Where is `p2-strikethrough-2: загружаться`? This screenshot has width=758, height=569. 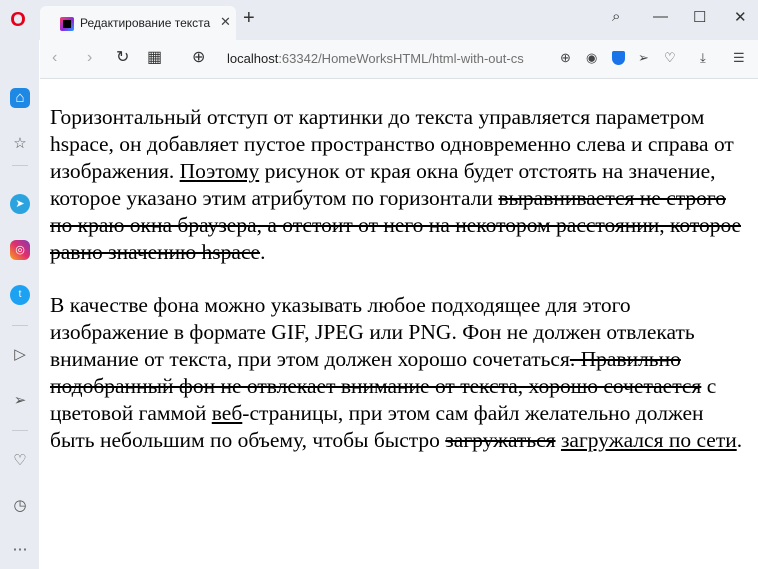
p2-strikethrough-2: загружаться is located at coordinates (500, 440).